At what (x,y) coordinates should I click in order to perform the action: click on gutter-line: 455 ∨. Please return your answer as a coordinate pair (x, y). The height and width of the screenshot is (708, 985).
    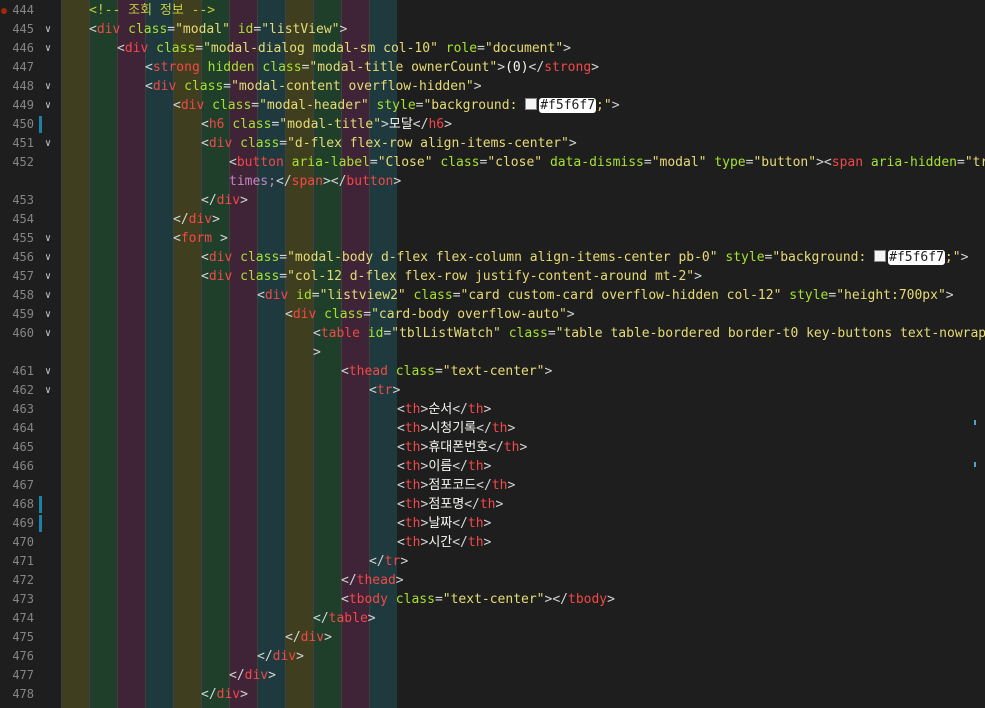
    Looking at the image, I should click on (30, 238).